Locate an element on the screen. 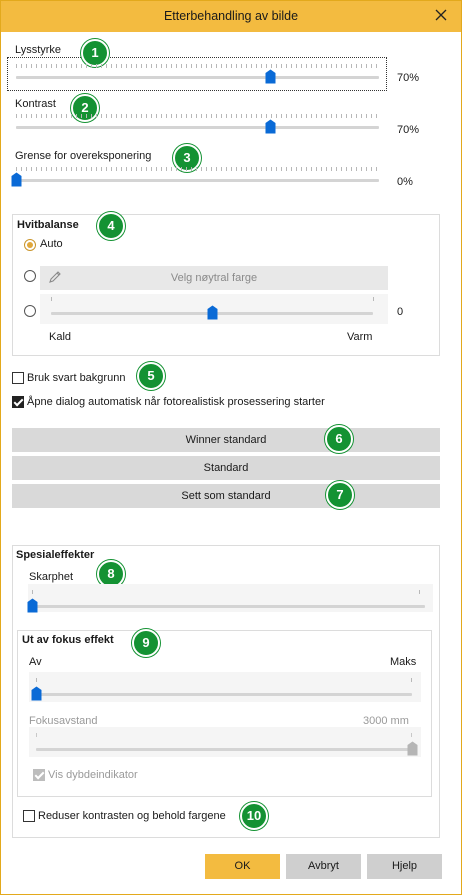 The height and width of the screenshot is (895, 462). pick-neutral-color-label: Velg nøytral farge is located at coordinates (214, 278).